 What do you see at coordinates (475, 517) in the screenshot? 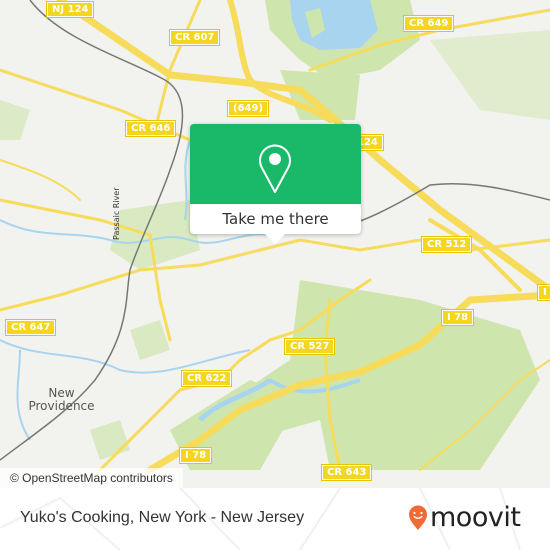
I see `moovit-wordmark: moovit` at bounding box center [475, 517].